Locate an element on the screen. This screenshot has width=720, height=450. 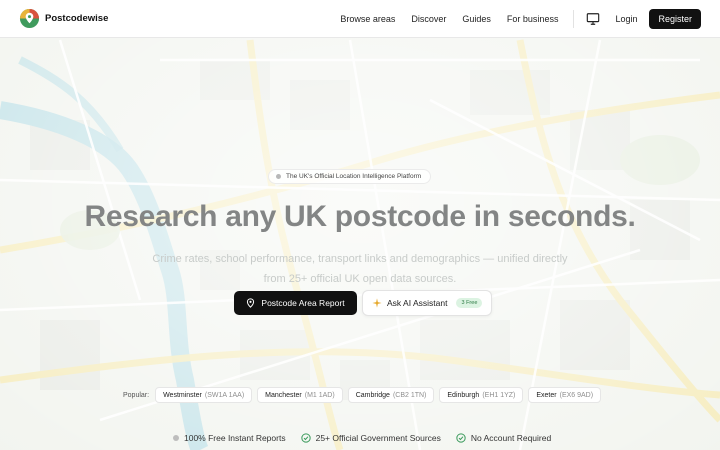
monitor-icon is located at coordinates (593, 19).